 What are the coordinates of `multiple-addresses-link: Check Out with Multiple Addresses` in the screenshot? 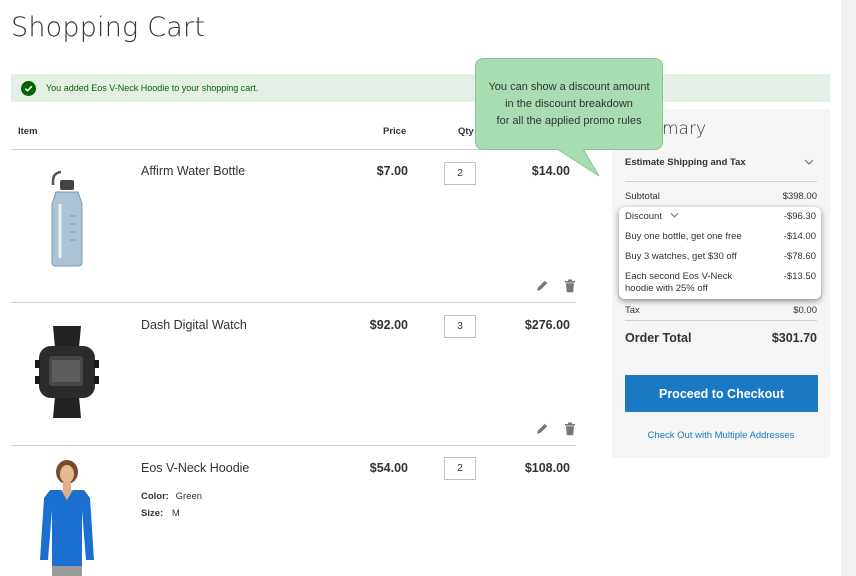 It's located at (721, 435).